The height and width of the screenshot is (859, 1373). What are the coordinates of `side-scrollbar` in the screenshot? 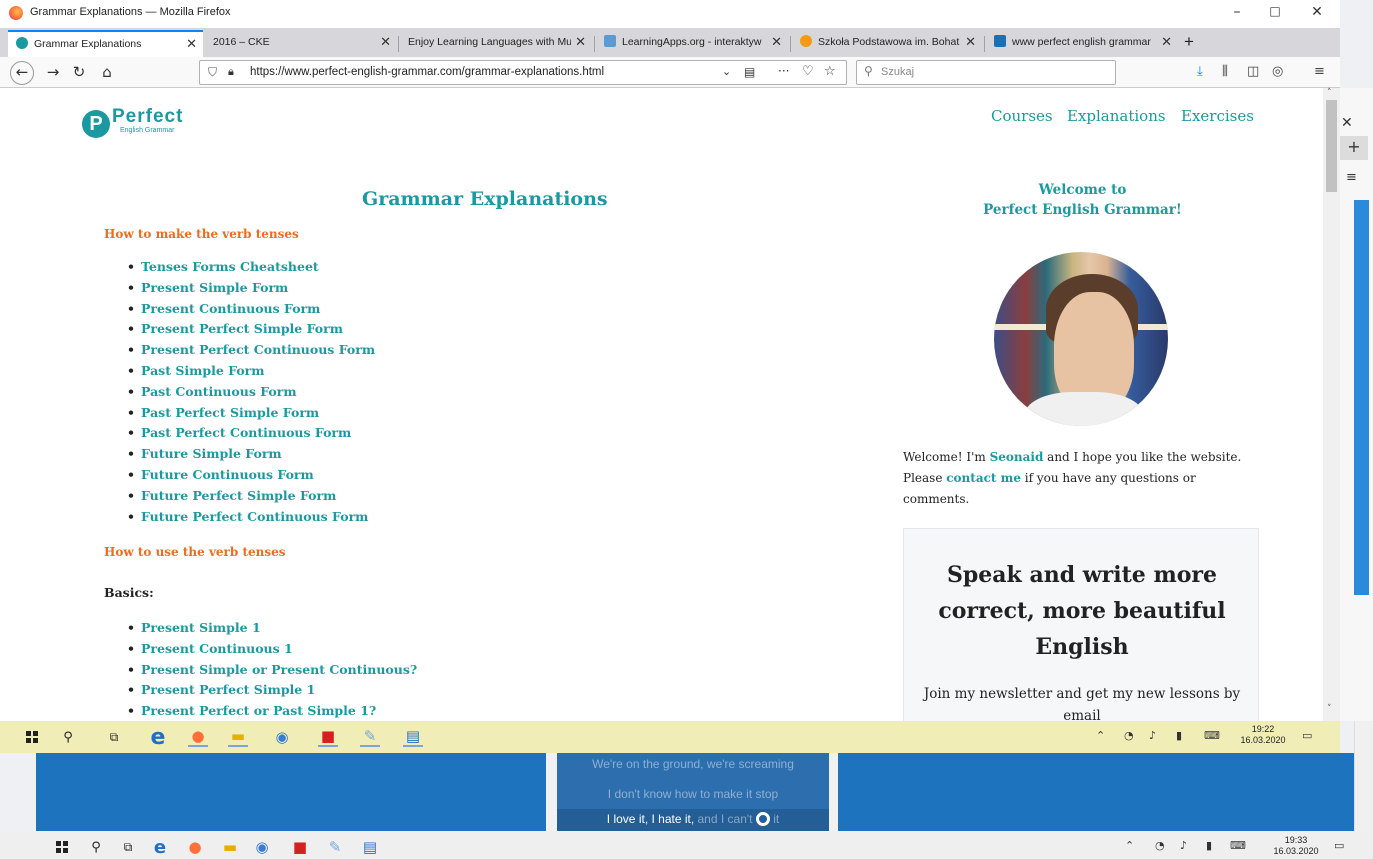 It's located at (1361, 397).